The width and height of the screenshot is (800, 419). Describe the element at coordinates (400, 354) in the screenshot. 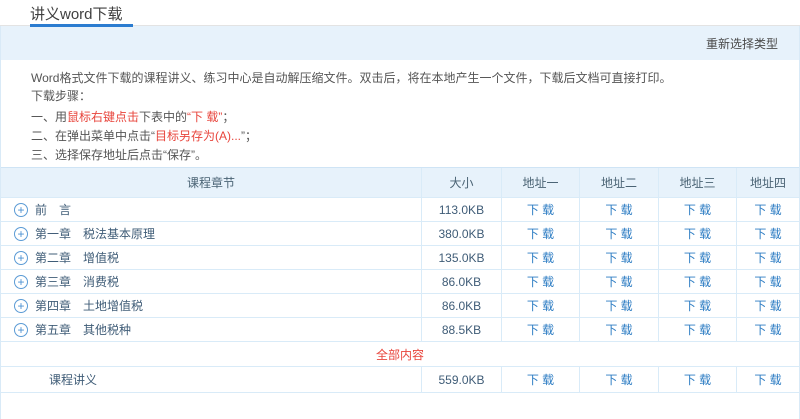

I see `section-all-content: 全部内容` at that location.